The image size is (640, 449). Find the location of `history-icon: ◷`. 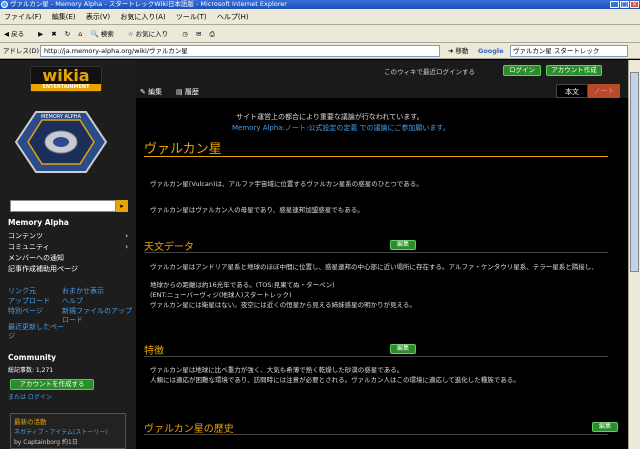

history-icon: ◷ is located at coordinates (185, 34).